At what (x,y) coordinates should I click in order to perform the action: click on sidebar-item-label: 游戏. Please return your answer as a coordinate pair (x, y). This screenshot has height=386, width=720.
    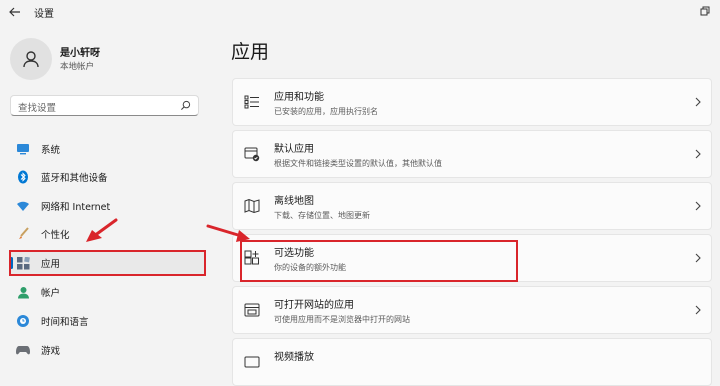
    Looking at the image, I should click on (51, 351).